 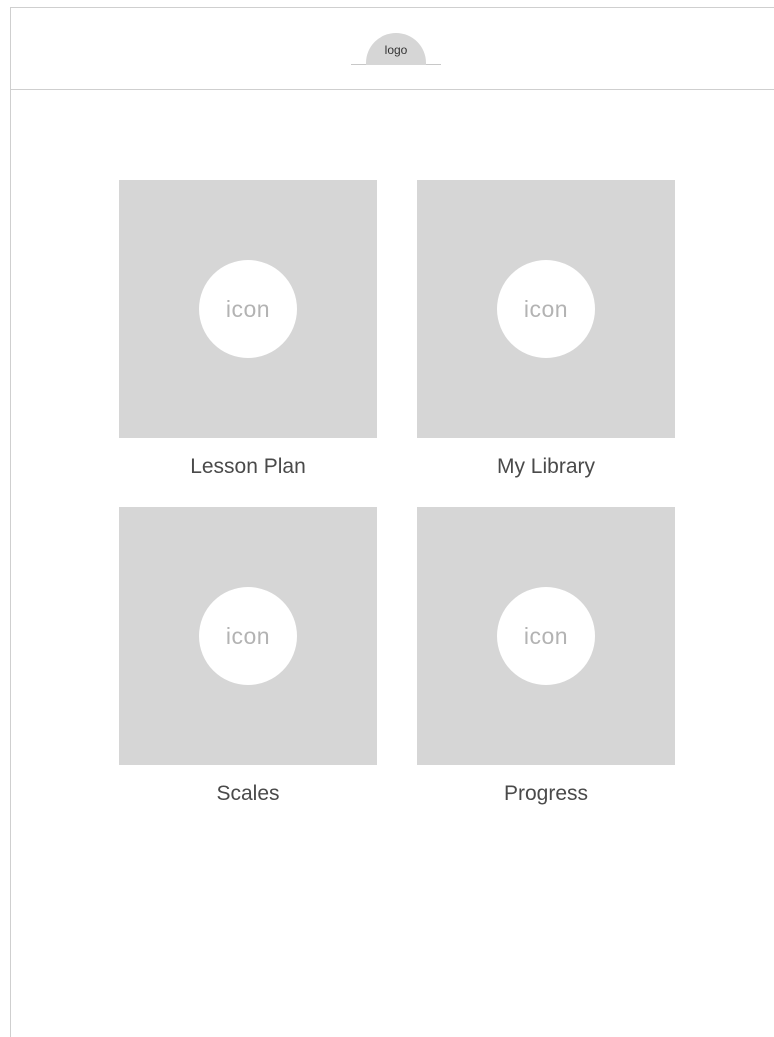 I want to click on my-library-icon: icon, so click(x=546, y=309).